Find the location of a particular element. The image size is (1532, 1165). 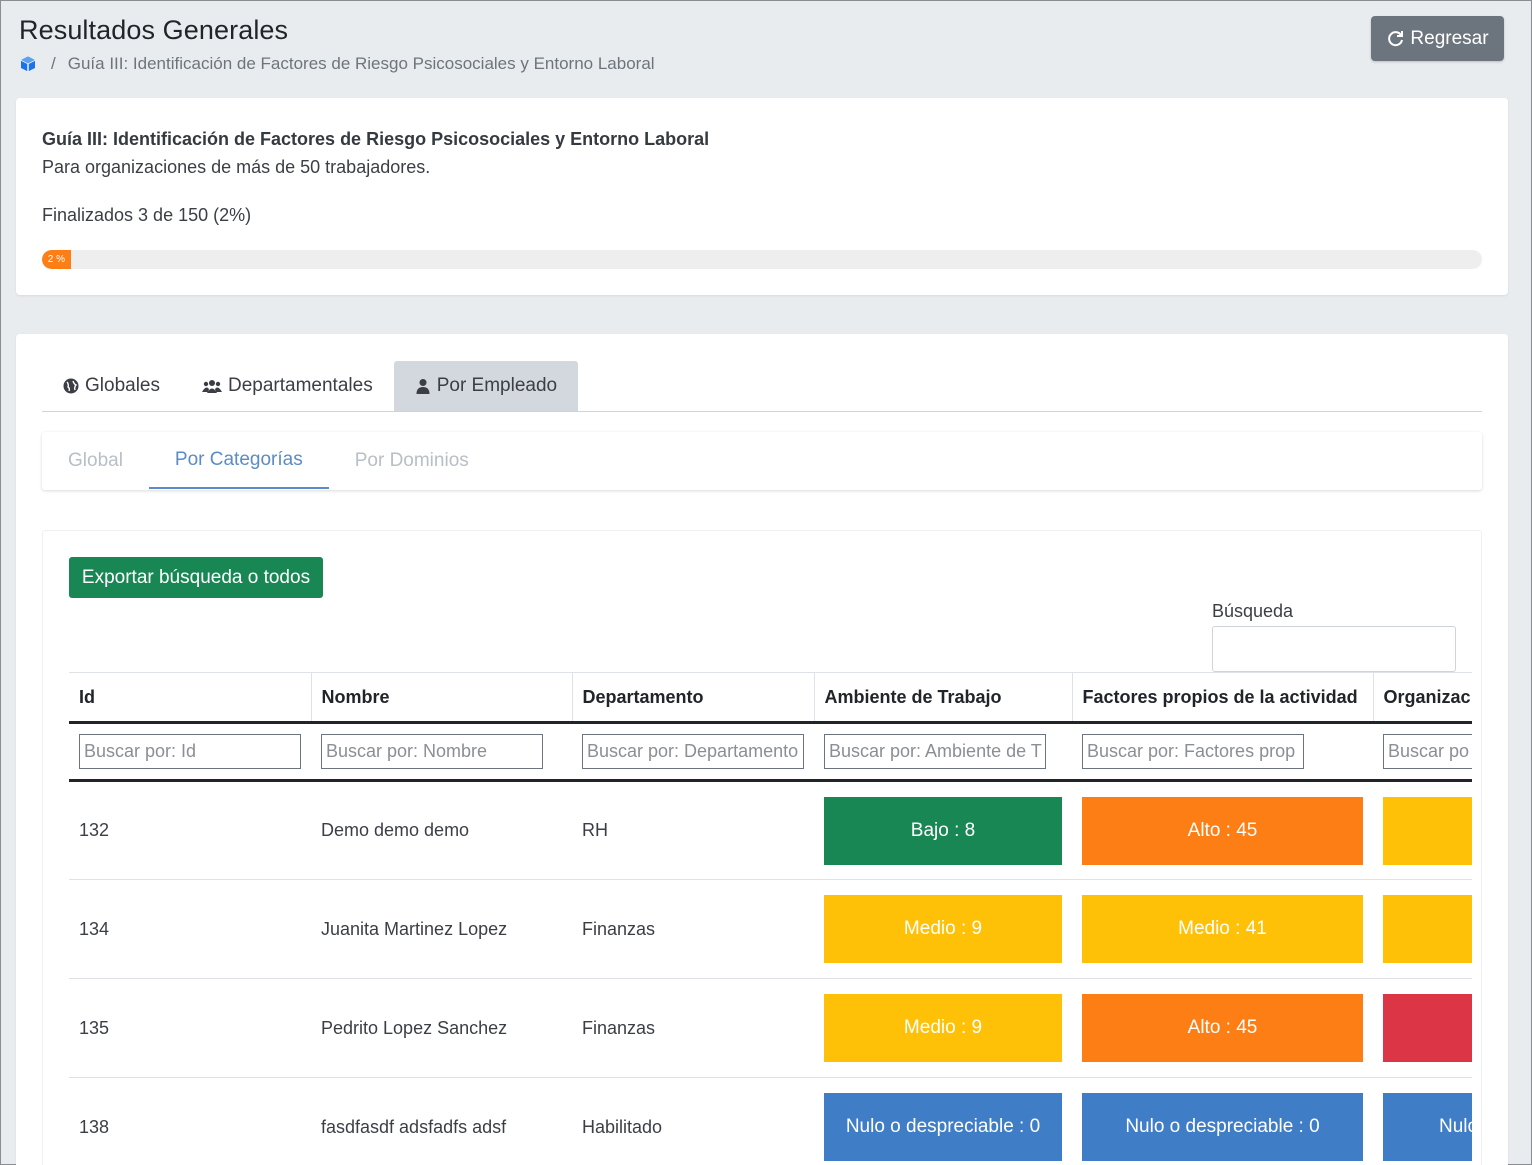

progress-bar: 2 % is located at coordinates (56, 259).